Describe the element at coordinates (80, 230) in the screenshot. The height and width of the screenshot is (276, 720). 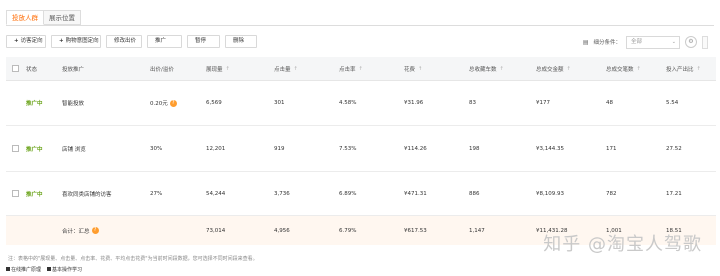
I see `total-label: 合计：汇总?` at that location.